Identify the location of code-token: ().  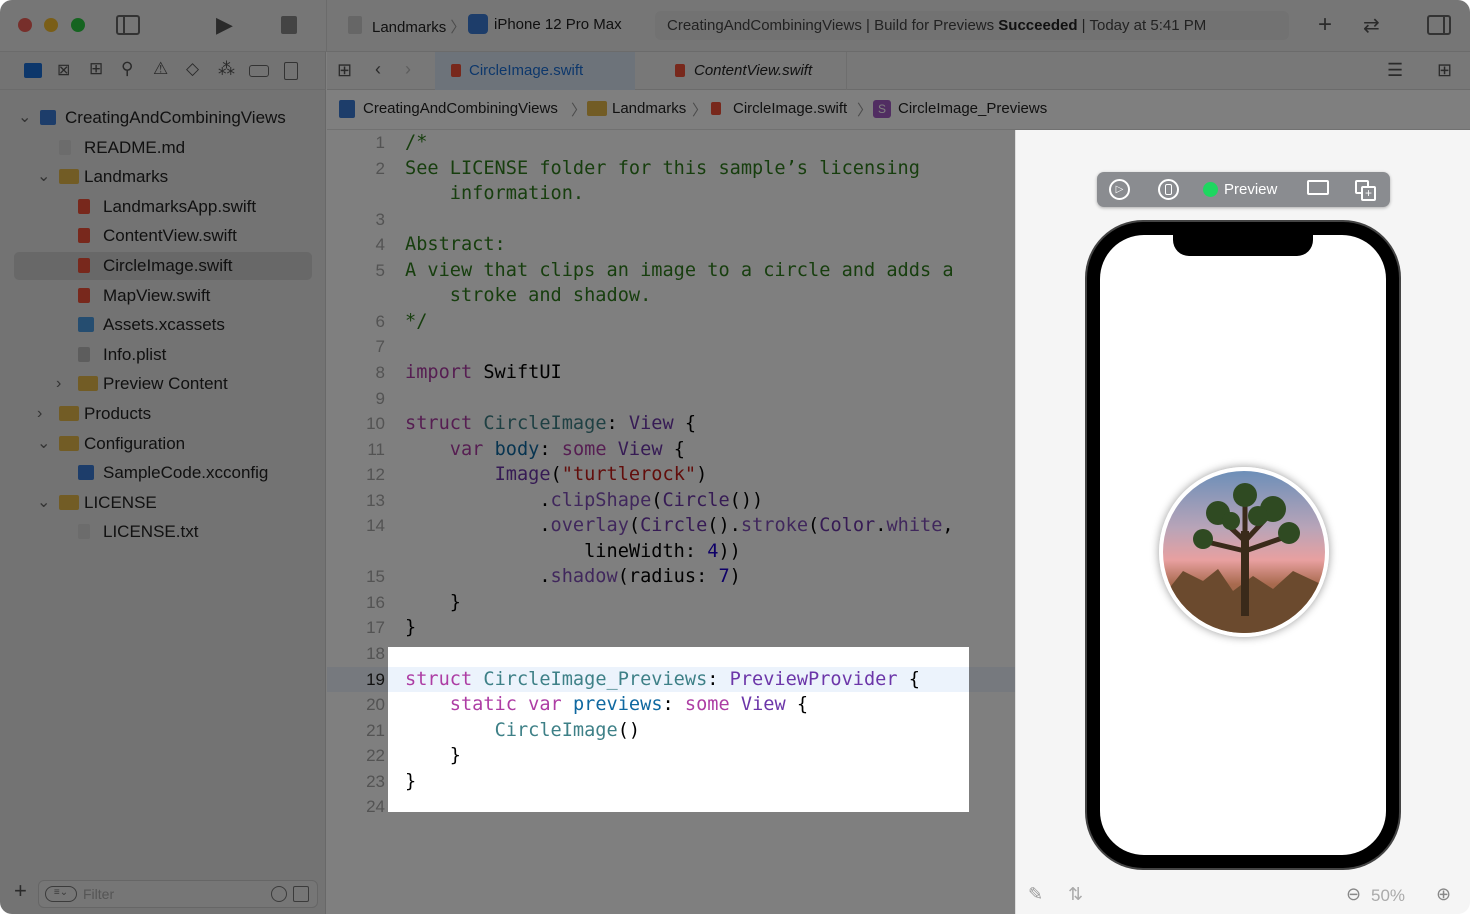
(629, 730).